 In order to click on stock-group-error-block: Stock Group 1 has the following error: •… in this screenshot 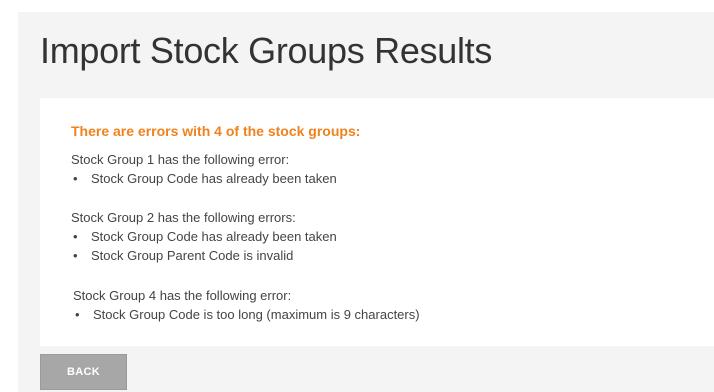, I will do `click(204, 169)`.